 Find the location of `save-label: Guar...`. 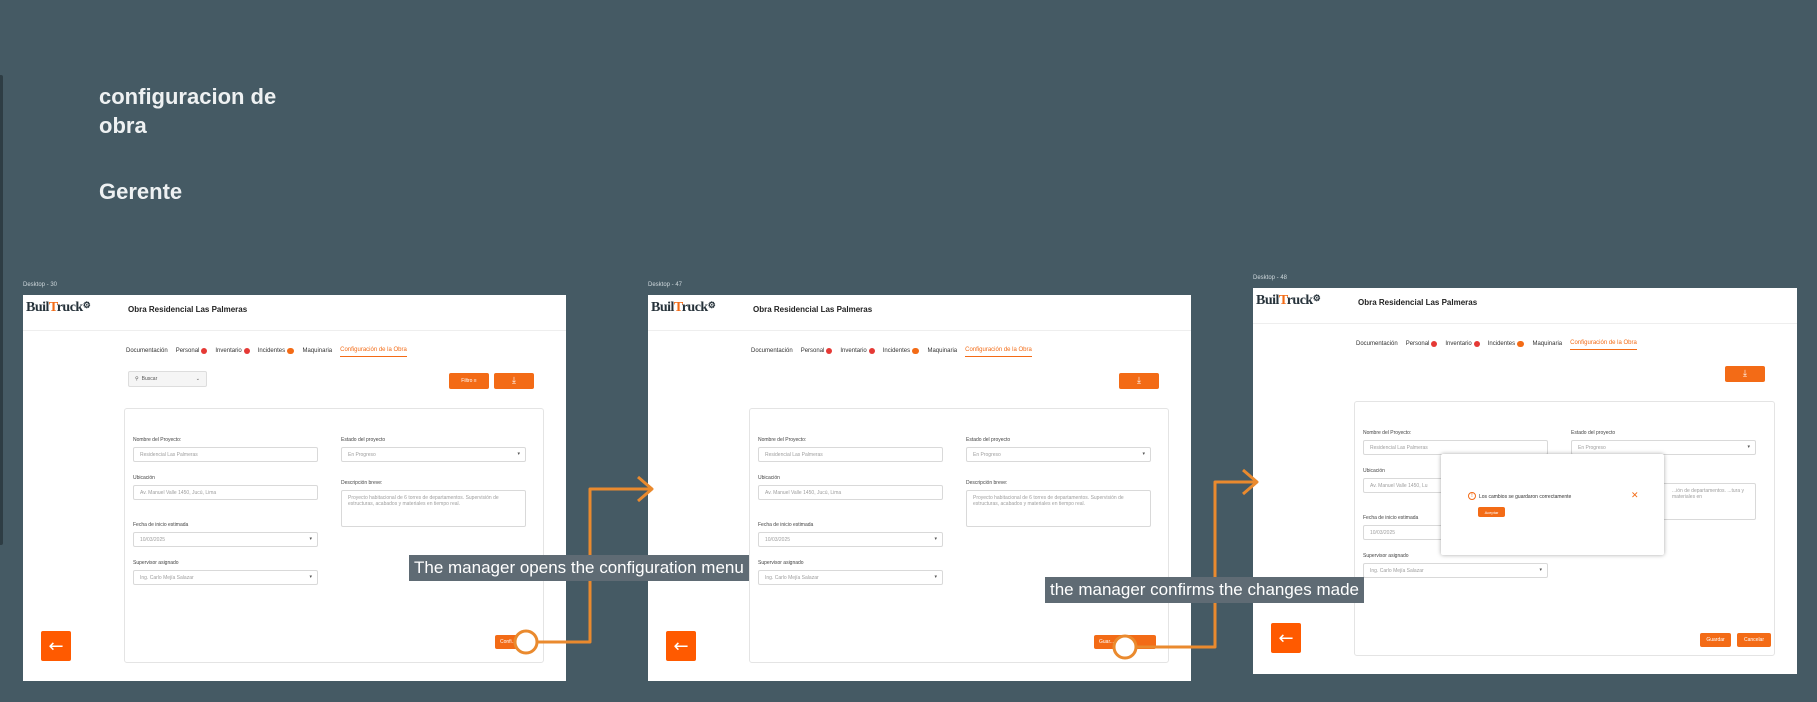

save-label: Guar... is located at coordinates (1107, 642).